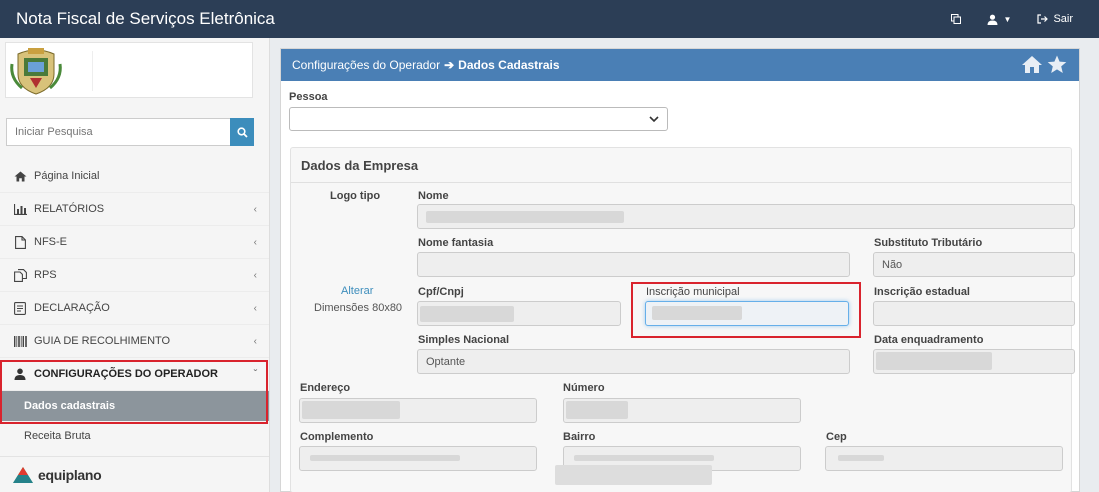  Describe the element at coordinates (509, 65) in the screenshot. I see `breadcrumb-current: Dados Cadastrais` at that location.